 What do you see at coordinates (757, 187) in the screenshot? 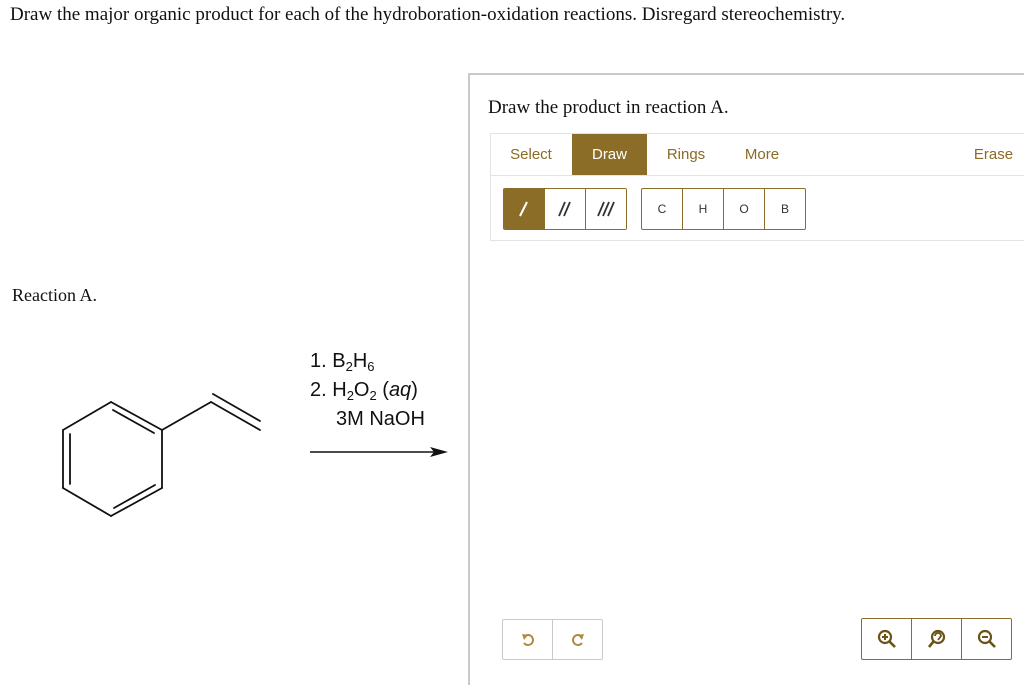
I see `editor-toolbar: Select Draw Rings More Erase C H O B` at bounding box center [757, 187].